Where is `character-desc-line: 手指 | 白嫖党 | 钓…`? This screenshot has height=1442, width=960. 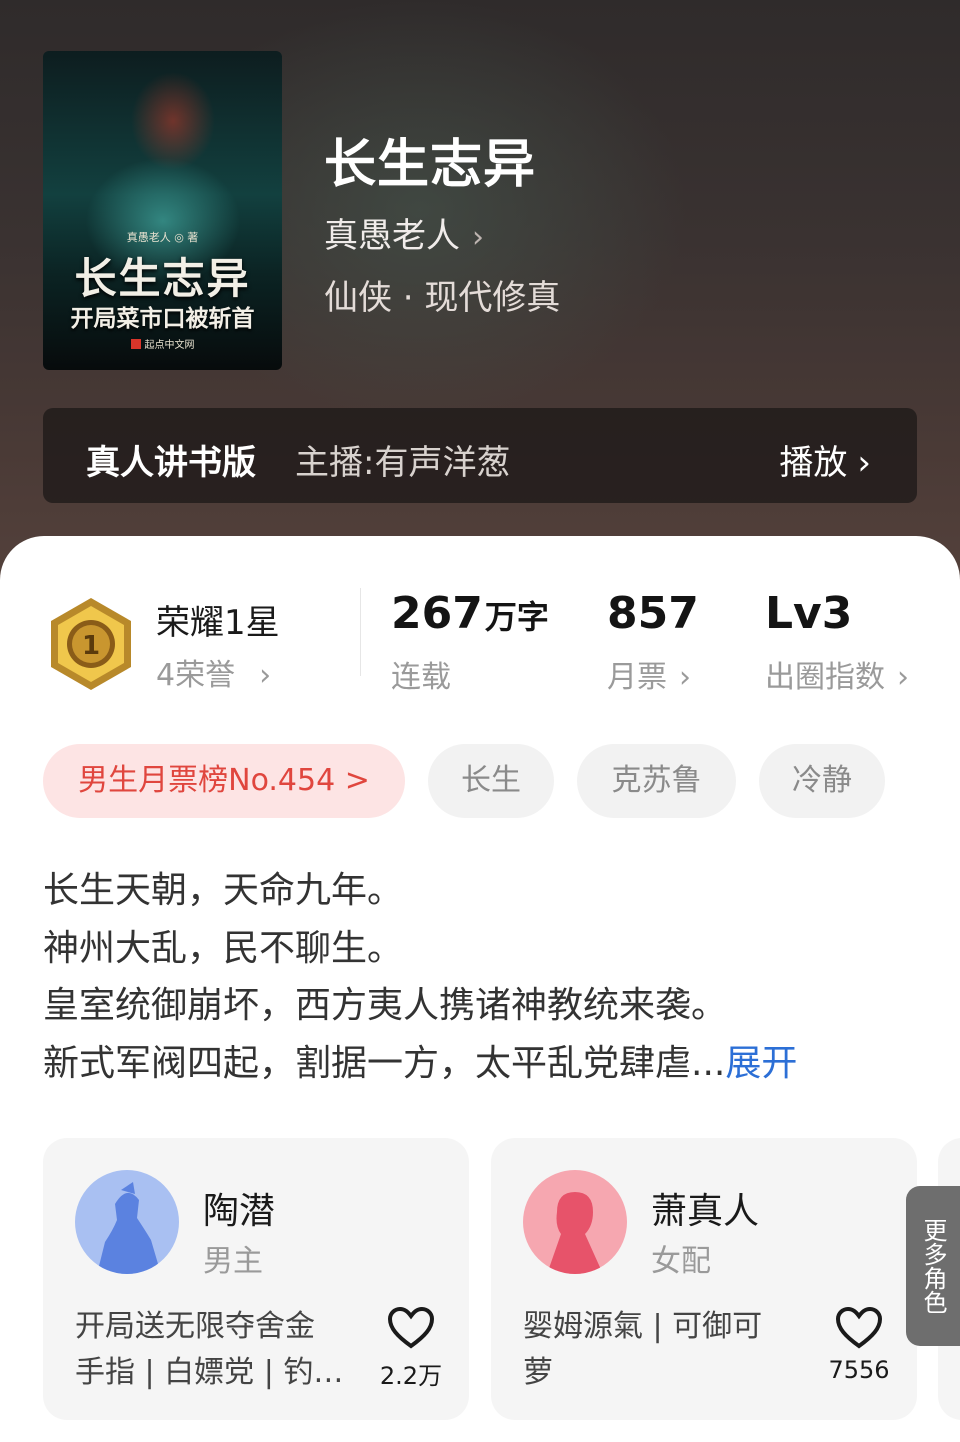
character-desc-line: 手指 | 白嫖党 | 钓… is located at coordinates (209, 1372).